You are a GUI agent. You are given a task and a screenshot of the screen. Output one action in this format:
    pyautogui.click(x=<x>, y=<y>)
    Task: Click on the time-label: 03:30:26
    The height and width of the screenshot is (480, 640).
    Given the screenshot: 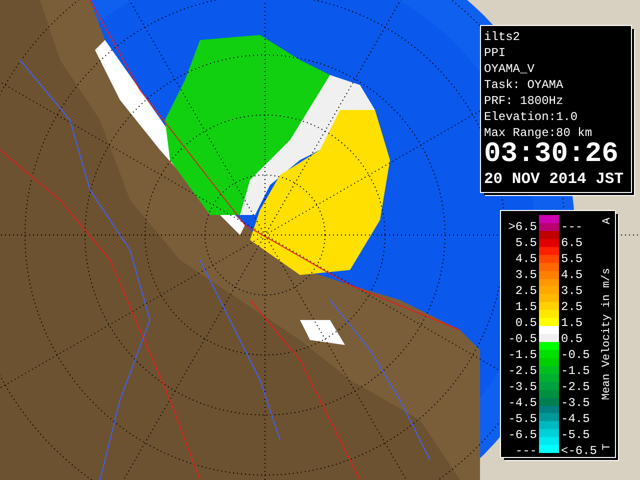 What is the action you would take?
    pyautogui.click(x=552, y=155)
    